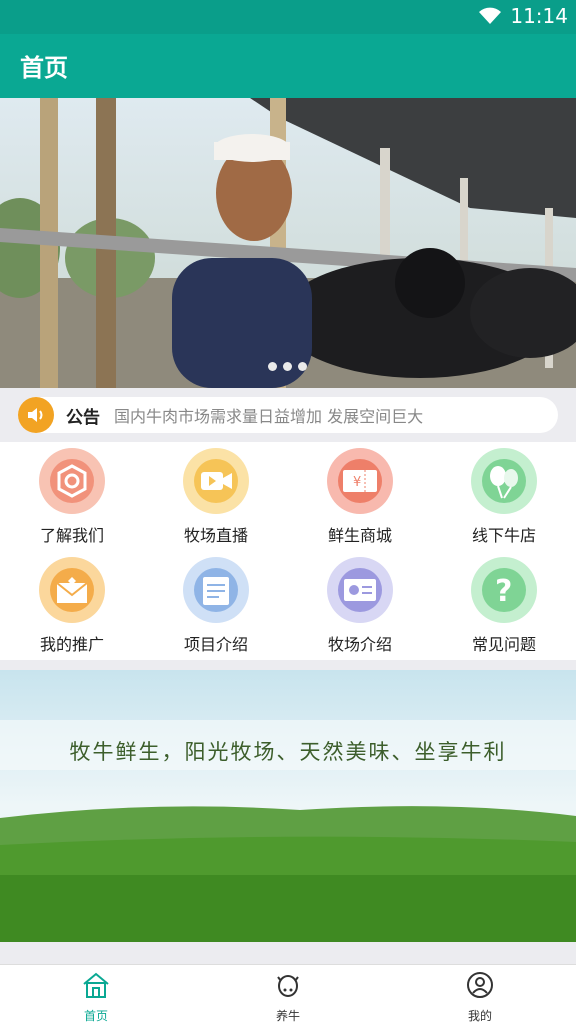 This screenshot has width=576, height=1024. I want to click on menu-label: 鲜生商城, so click(359, 535).